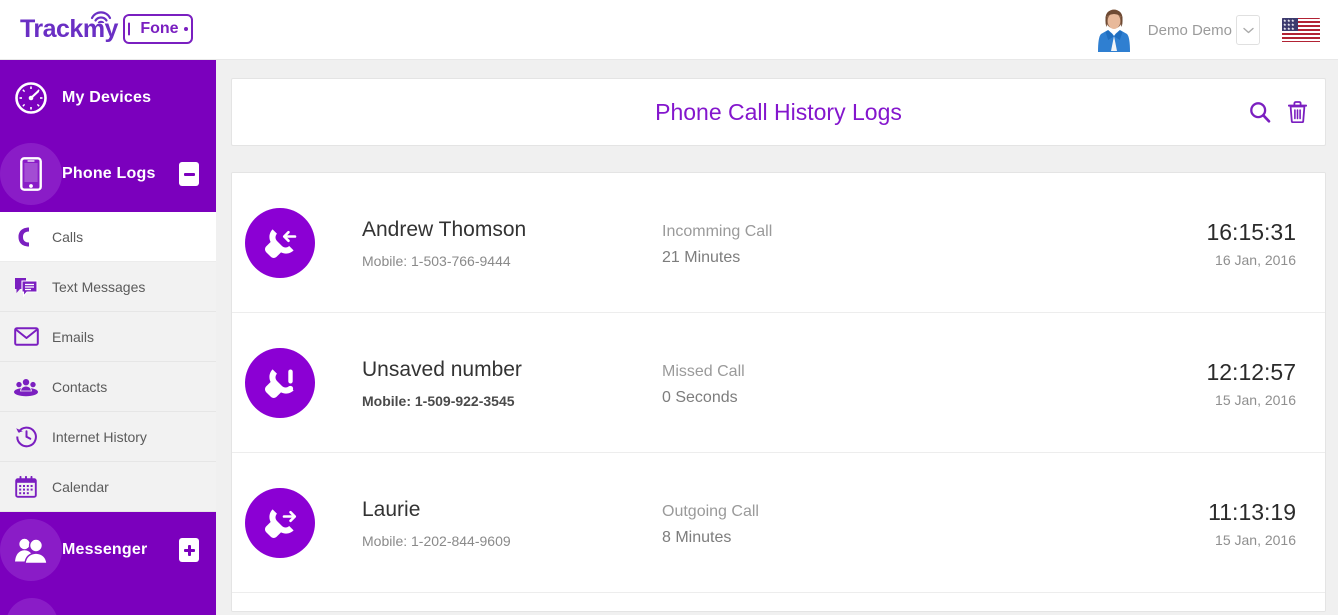 The image size is (1338, 615). I want to click on us-flag-icon: ★★★★★★★★★★★★★★★★★★★★★★★★★★★★★★, so click(1301, 30).